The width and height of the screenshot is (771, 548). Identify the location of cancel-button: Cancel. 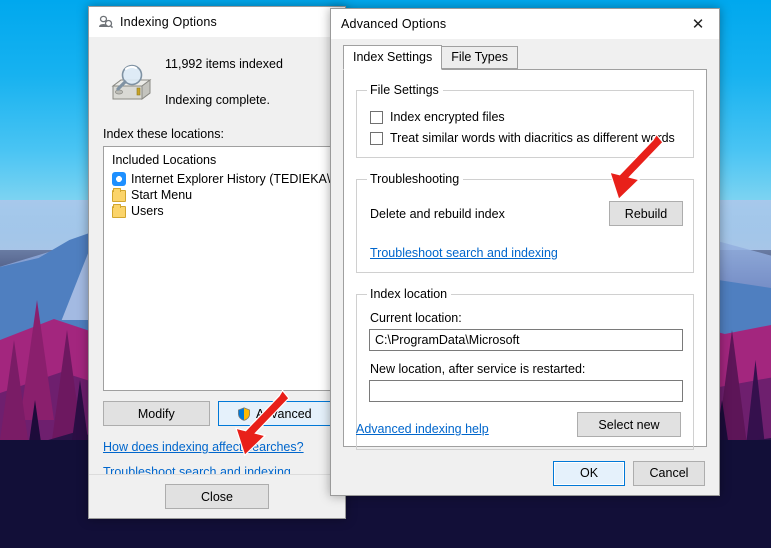
(669, 473).